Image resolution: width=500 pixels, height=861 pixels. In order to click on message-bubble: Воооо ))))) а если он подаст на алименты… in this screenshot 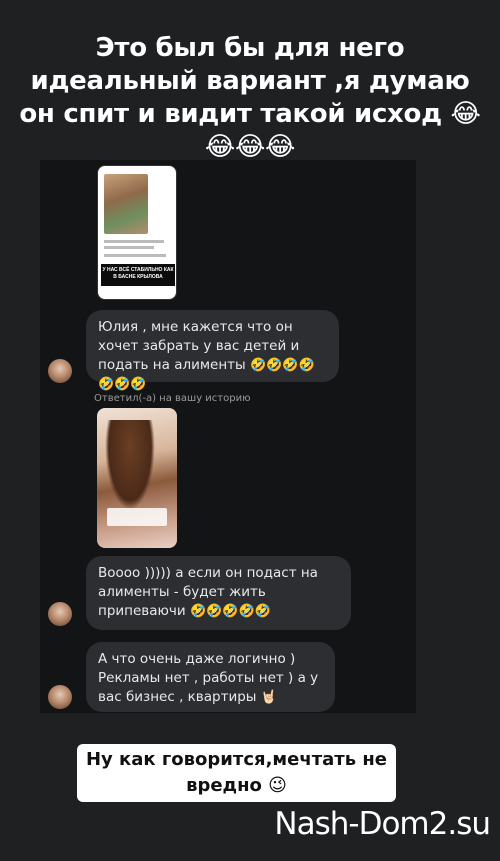, I will do `click(218, 593)`.